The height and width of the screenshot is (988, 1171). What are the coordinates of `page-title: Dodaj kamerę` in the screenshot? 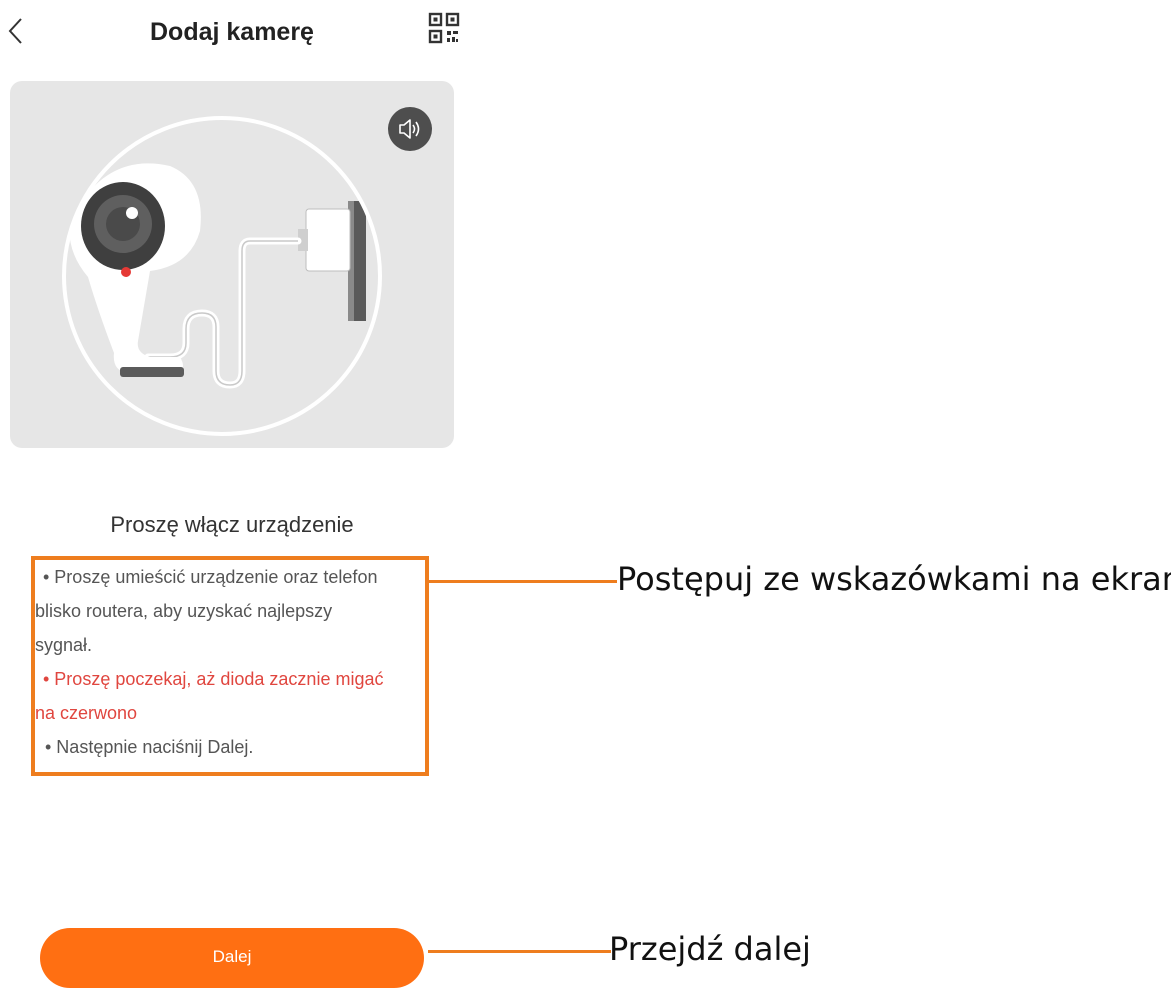 It's located at (232, 32).